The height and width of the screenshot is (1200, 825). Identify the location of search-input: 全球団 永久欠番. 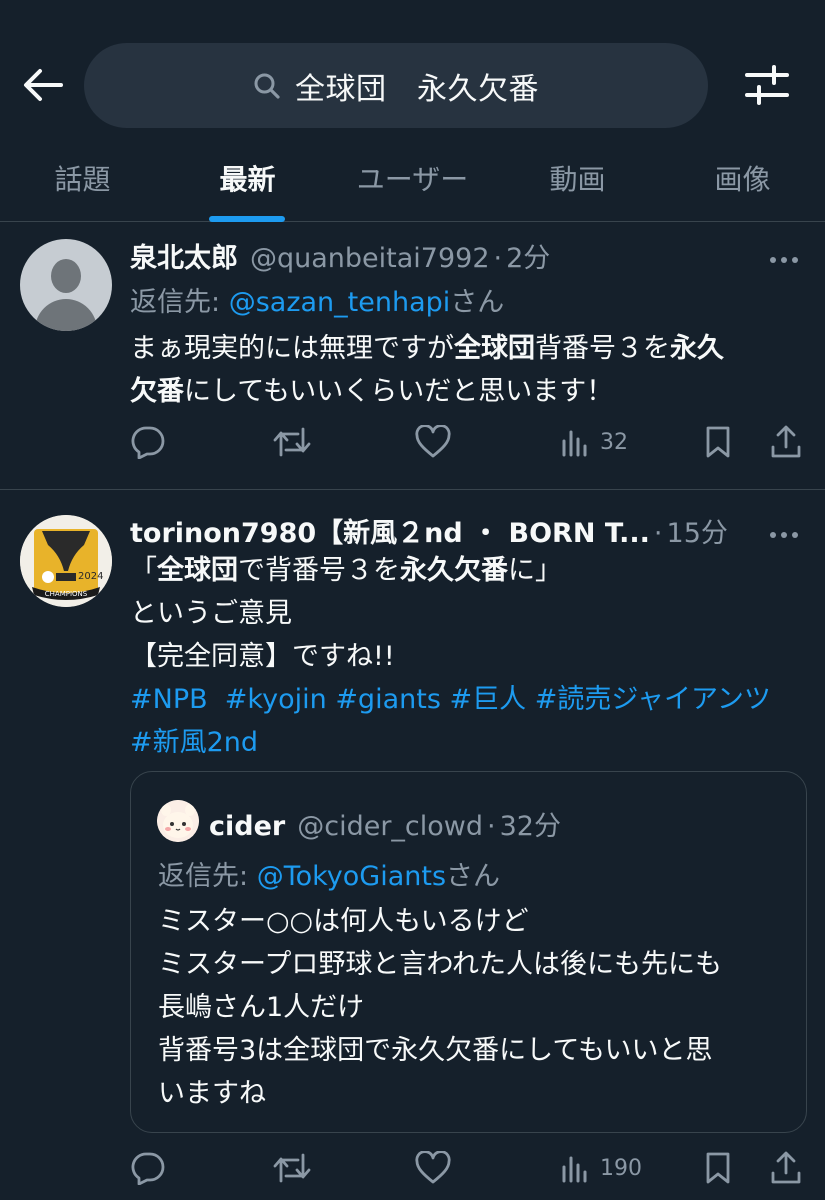
(396, 85).